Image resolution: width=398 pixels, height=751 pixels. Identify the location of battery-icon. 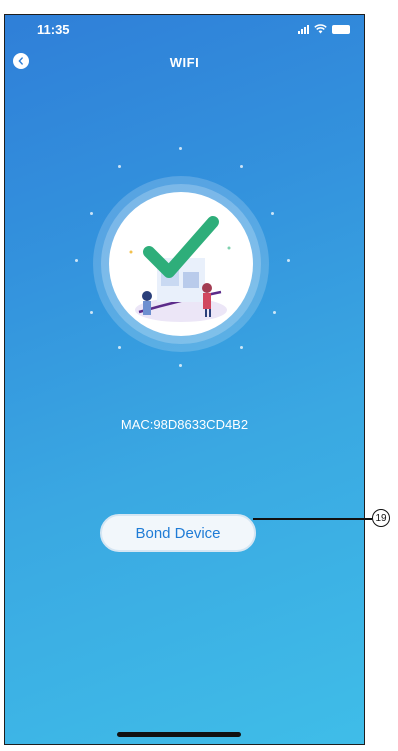
(341, 29).